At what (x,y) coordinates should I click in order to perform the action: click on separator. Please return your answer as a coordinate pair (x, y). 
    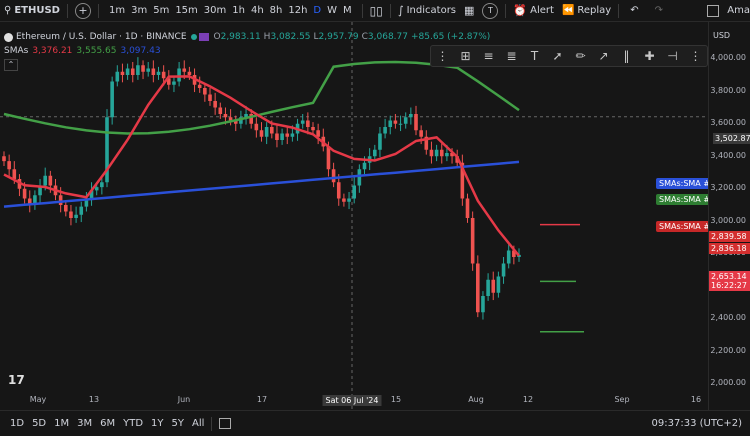
    Looking at the image, I should click on (506, 10).